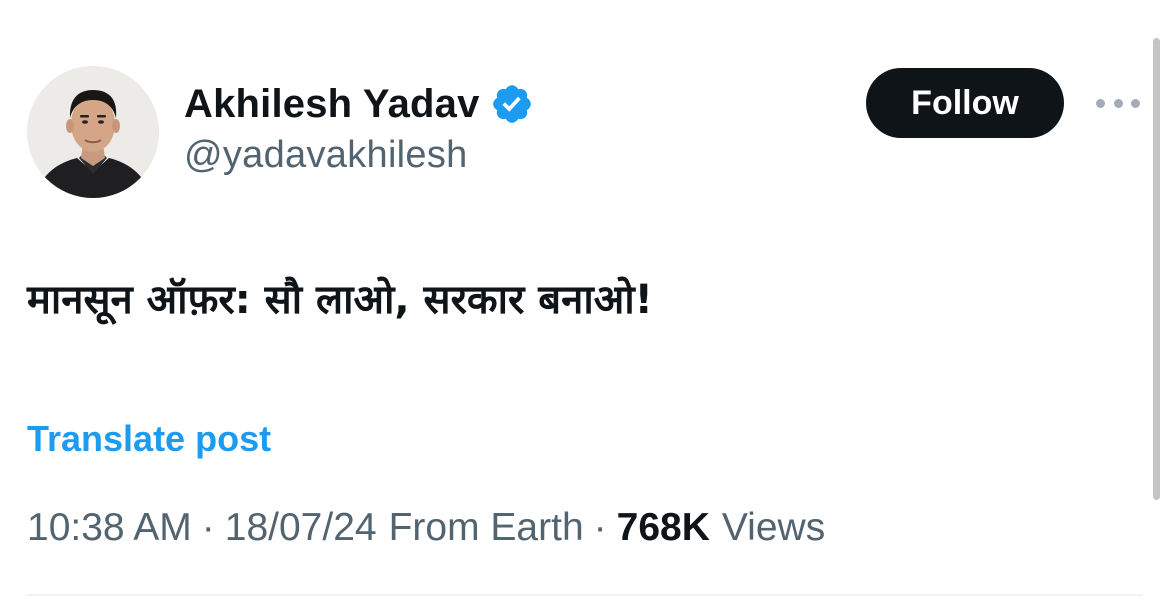  I want to click on avatar, so click(93, 132).